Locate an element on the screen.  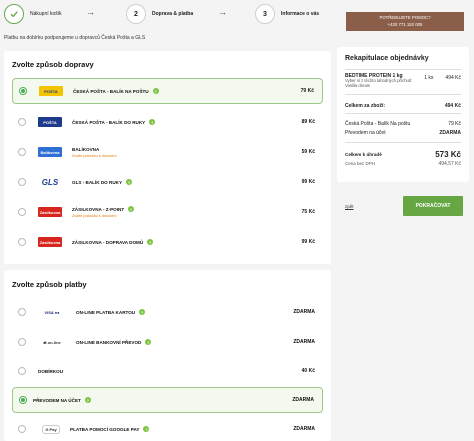
summary-title: Rekapitulace objednávky is located at coordinates (387, 58).